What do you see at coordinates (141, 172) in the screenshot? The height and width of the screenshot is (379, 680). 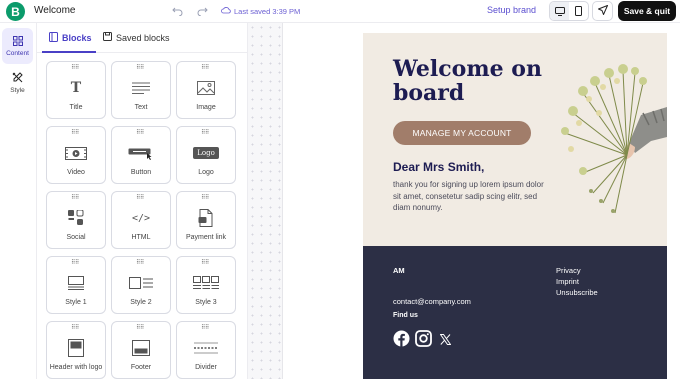 I see `block-label: Button` at bounding box center [141, 172].